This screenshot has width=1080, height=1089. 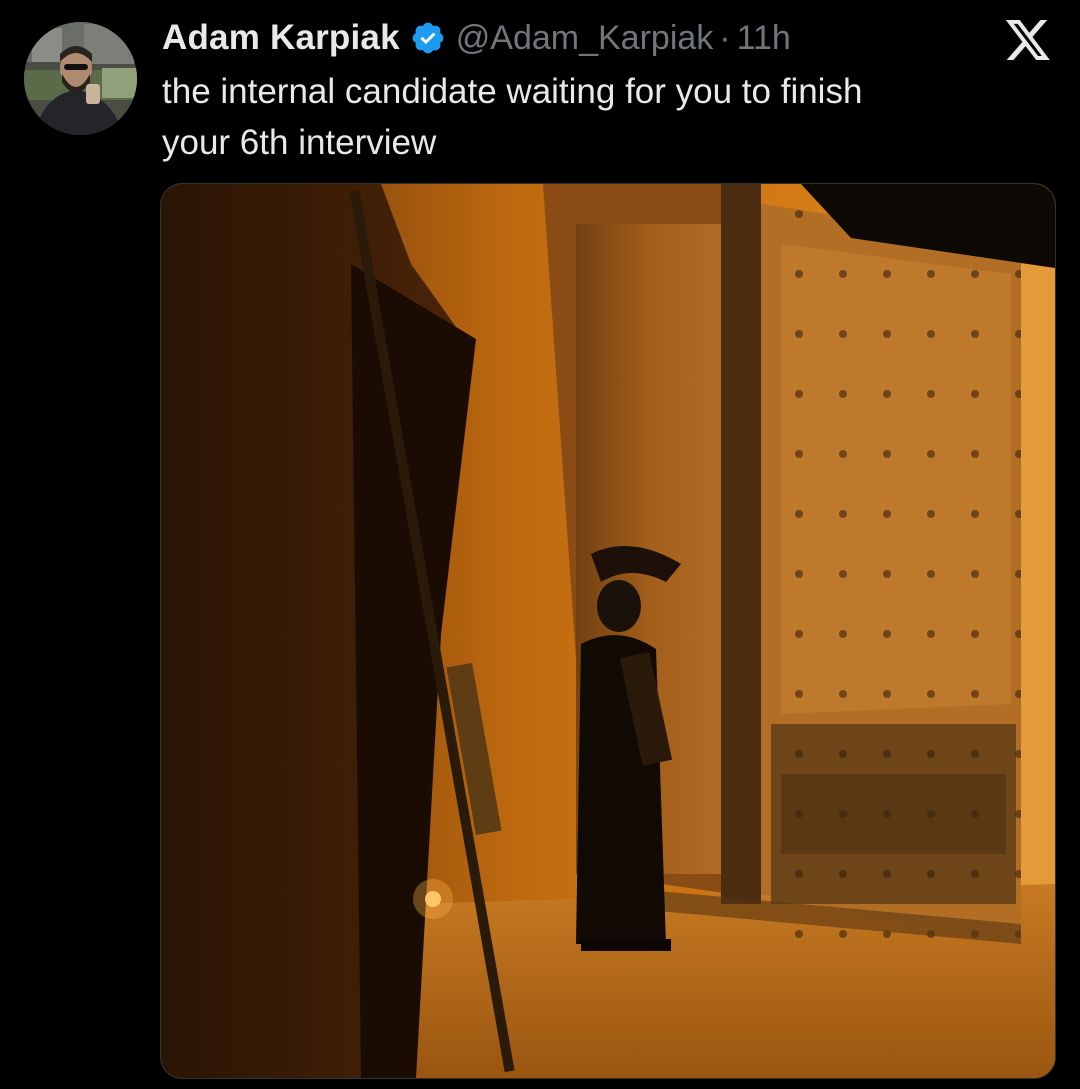 What do you see at coordinates (299, 142) in the screenshot?
I see `tweet-text-line: your 6th interview` at bounding box center [299, 142].